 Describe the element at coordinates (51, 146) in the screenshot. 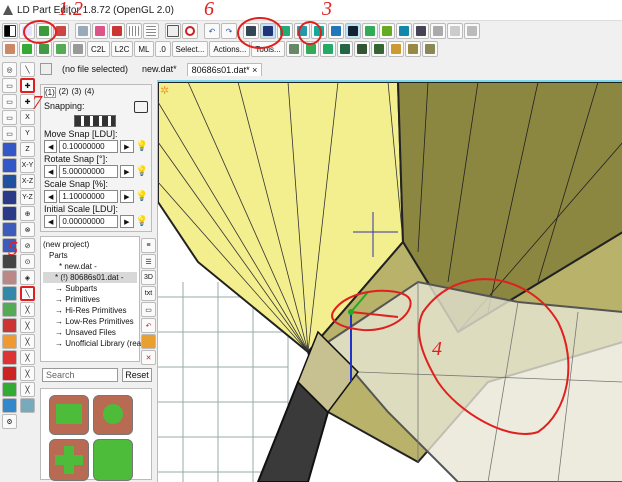

I see `move-snap-decrease: ◀` at that location.